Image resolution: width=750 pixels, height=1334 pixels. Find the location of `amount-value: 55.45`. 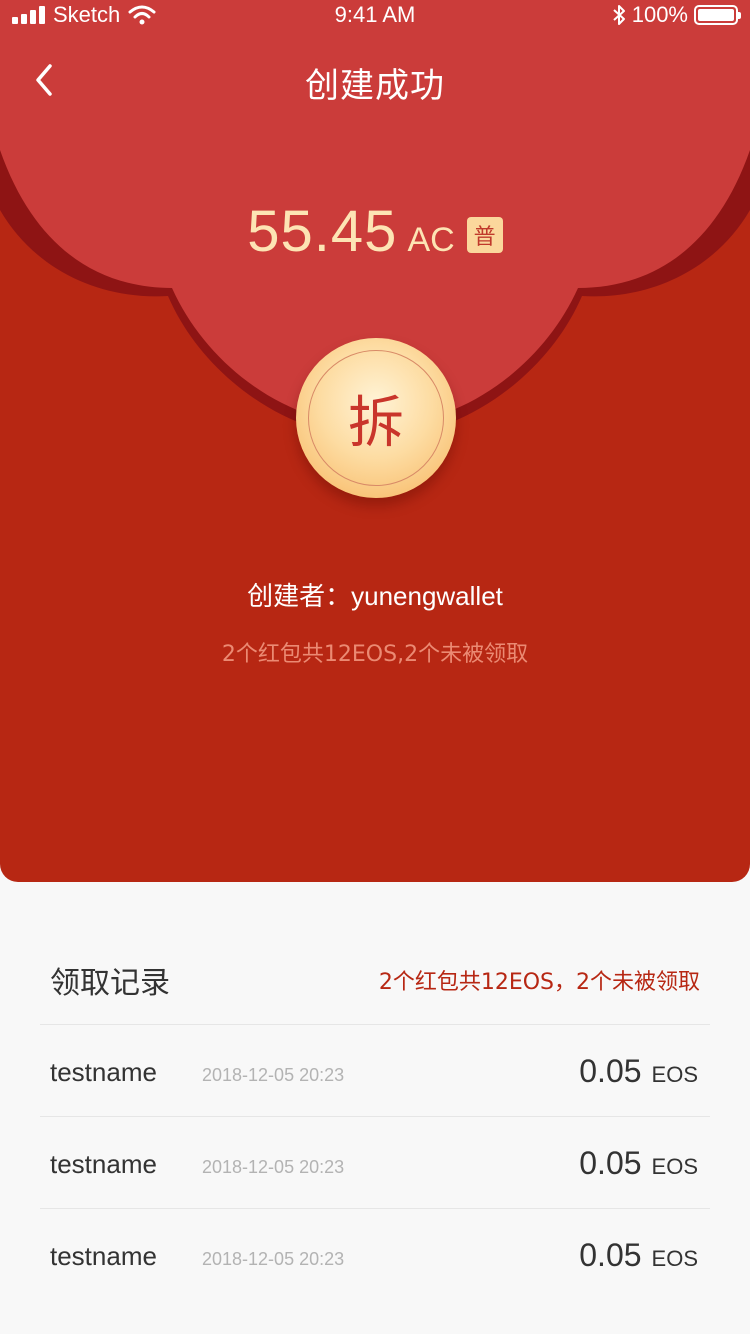

amount-value: 55.45 is located at coordinates (322, 231).